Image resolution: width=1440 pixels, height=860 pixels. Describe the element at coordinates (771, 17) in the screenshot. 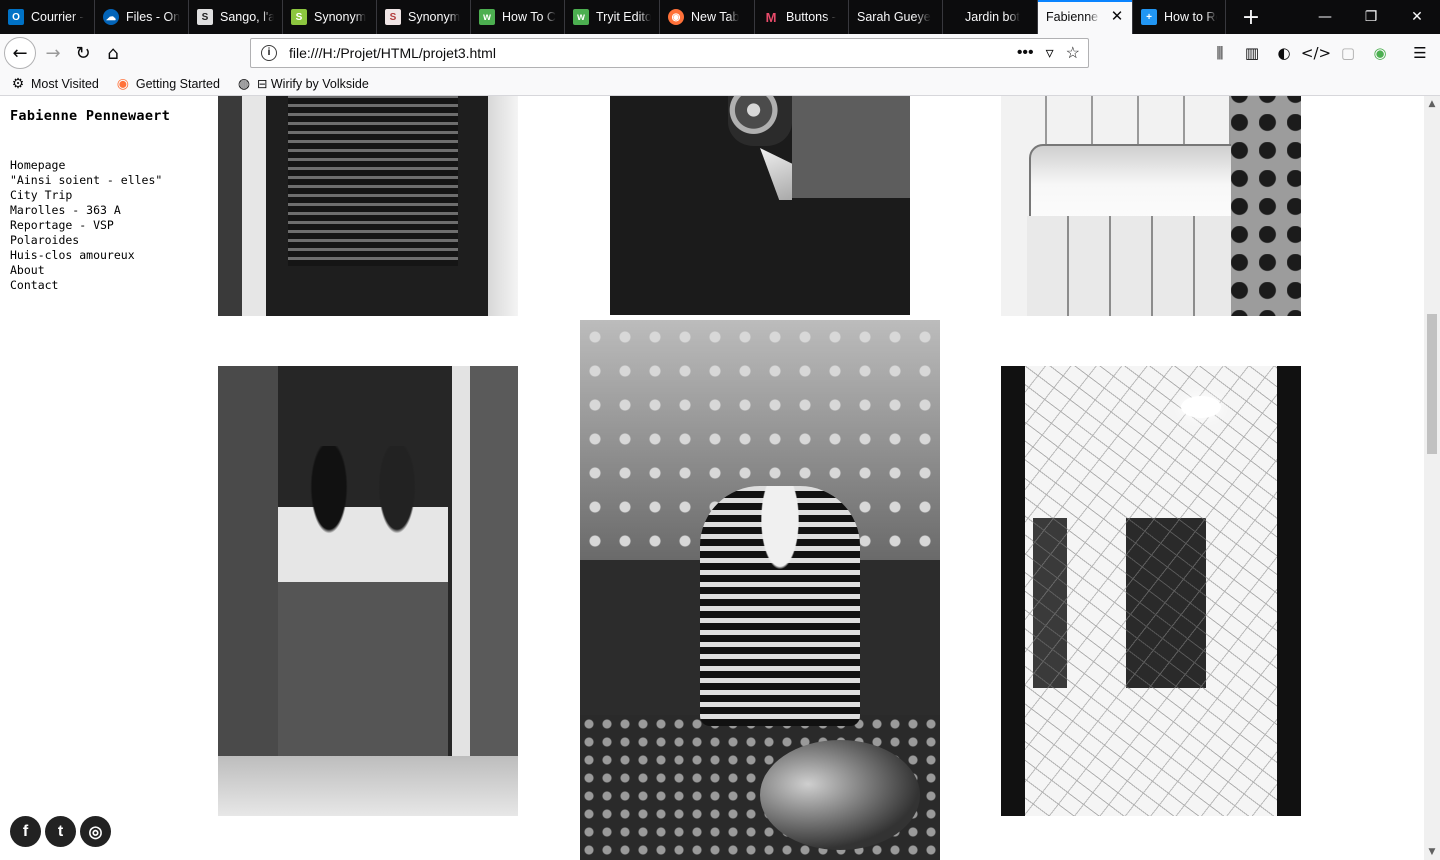

I see `buttons-icon: M` at that location.